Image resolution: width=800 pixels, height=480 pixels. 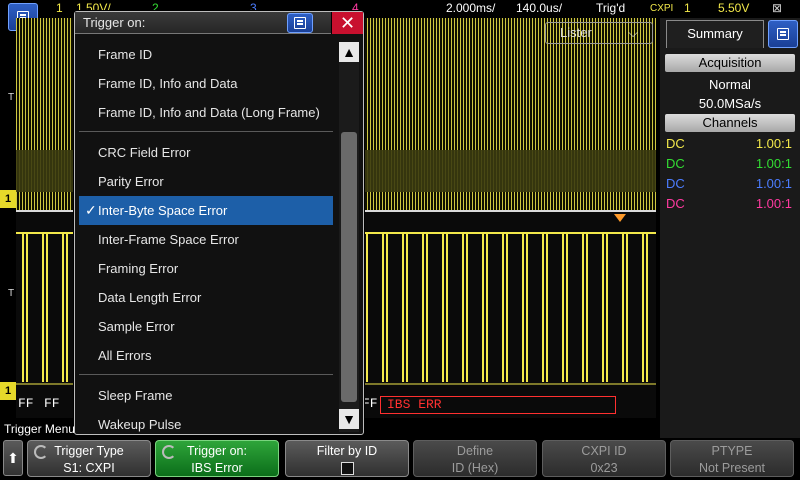 What do you see at coordinates (206, 152) in the screenshot?
I see `trigger-option-item: CRC Field Error` at bounding box center [206, 152].